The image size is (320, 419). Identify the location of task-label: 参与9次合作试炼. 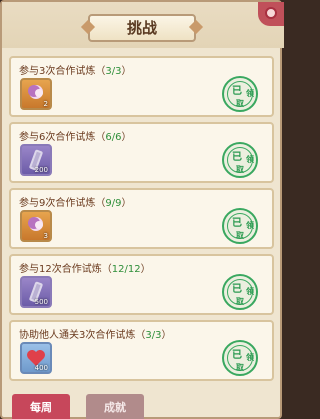
(57, 203).